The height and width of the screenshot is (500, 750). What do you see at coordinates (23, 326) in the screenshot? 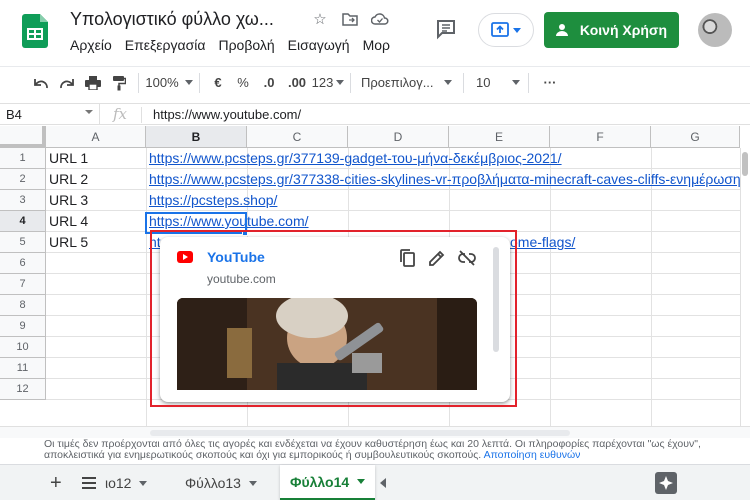
I see `row-header-9: 9` at bounding box center [23, 326].